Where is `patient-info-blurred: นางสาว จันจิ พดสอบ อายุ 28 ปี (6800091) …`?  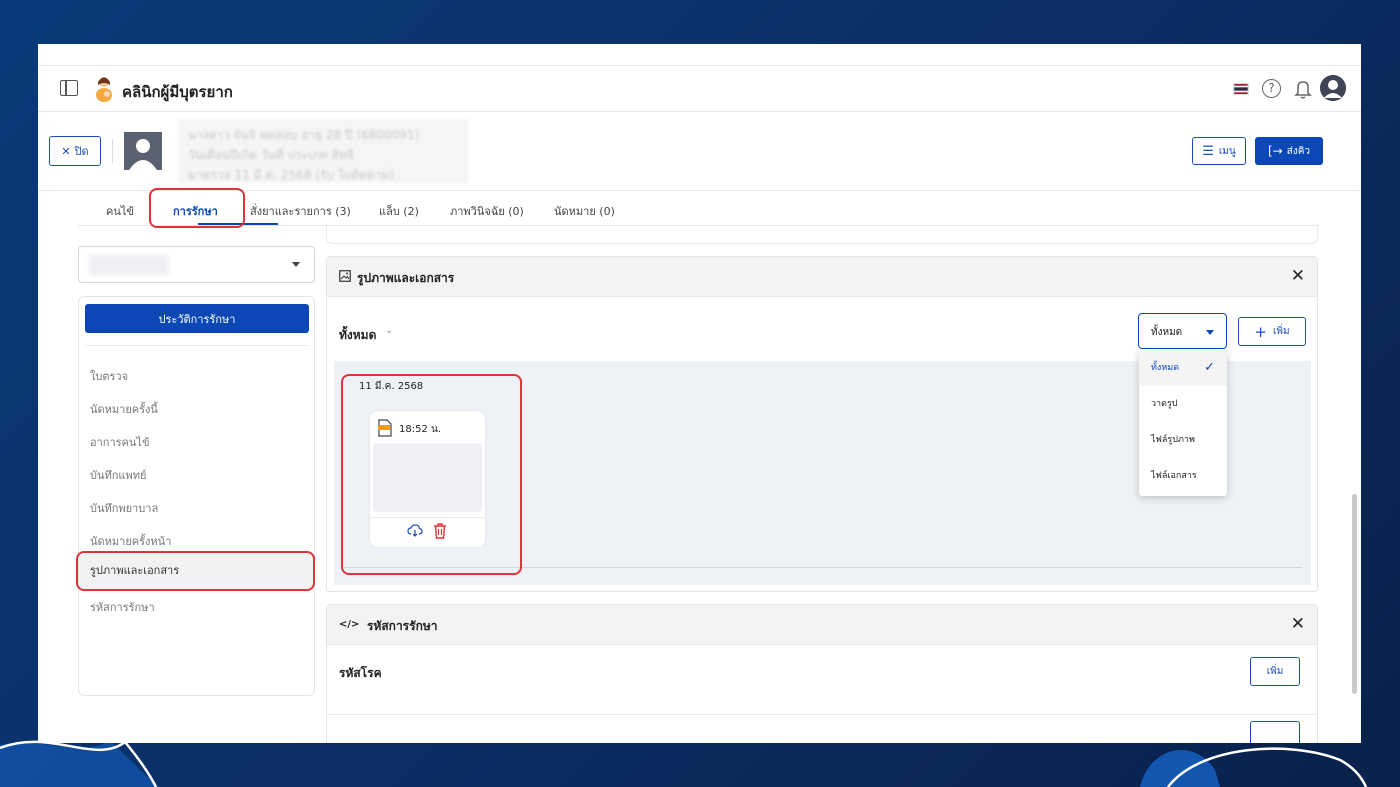
patient-info-blurred: นางสาว จันจิ พดสอบ อายุ 28 ปี (6800091) … is located at coordinates (323, 151).